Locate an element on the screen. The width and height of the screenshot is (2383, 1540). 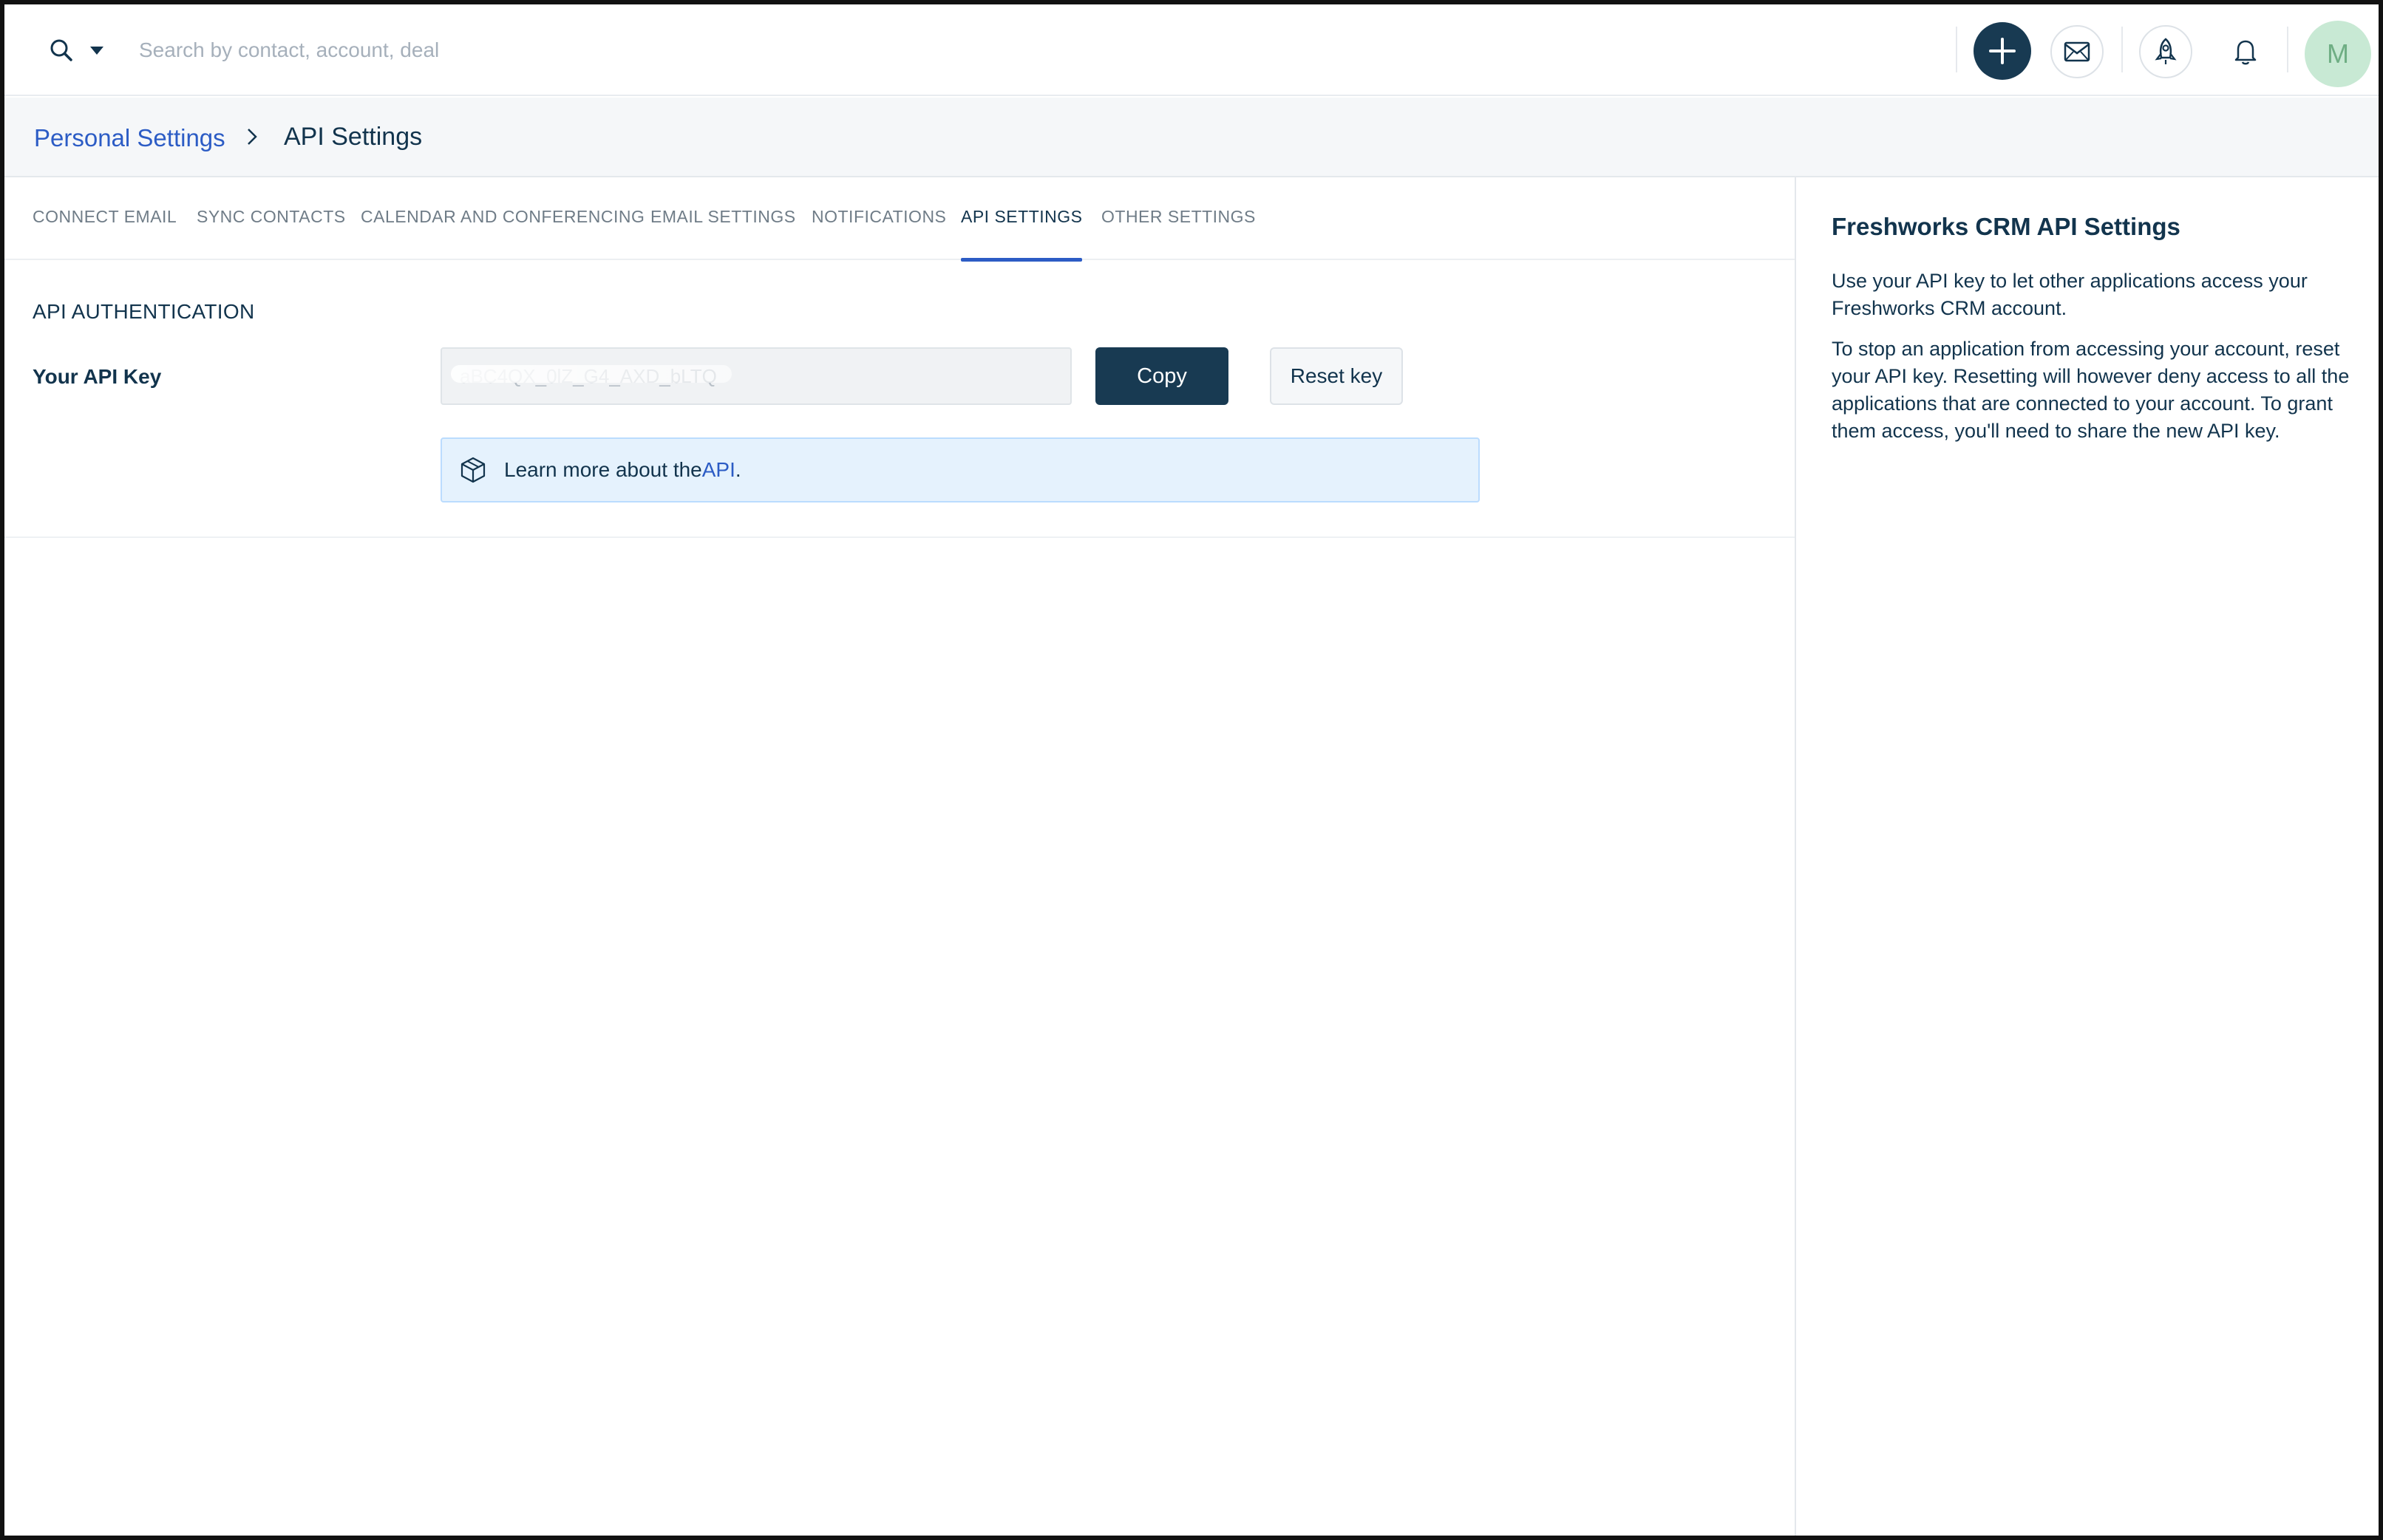
rocket-icon is located at coordinates (2166, 51).